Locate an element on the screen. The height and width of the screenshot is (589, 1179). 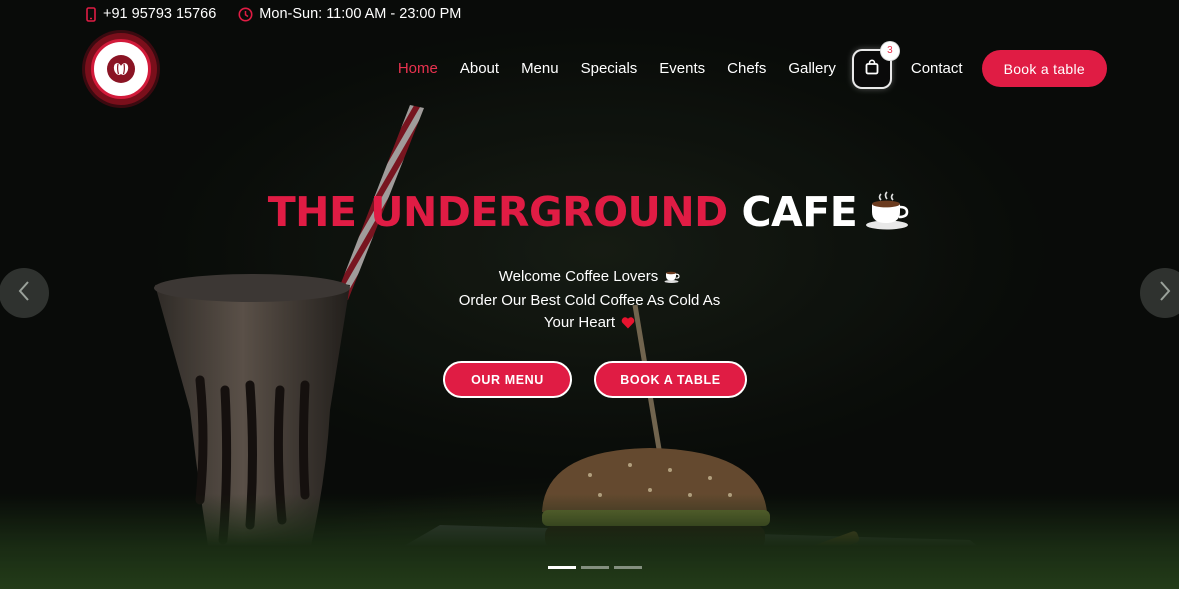
nav-about: About is located at coordinates (479, 68).